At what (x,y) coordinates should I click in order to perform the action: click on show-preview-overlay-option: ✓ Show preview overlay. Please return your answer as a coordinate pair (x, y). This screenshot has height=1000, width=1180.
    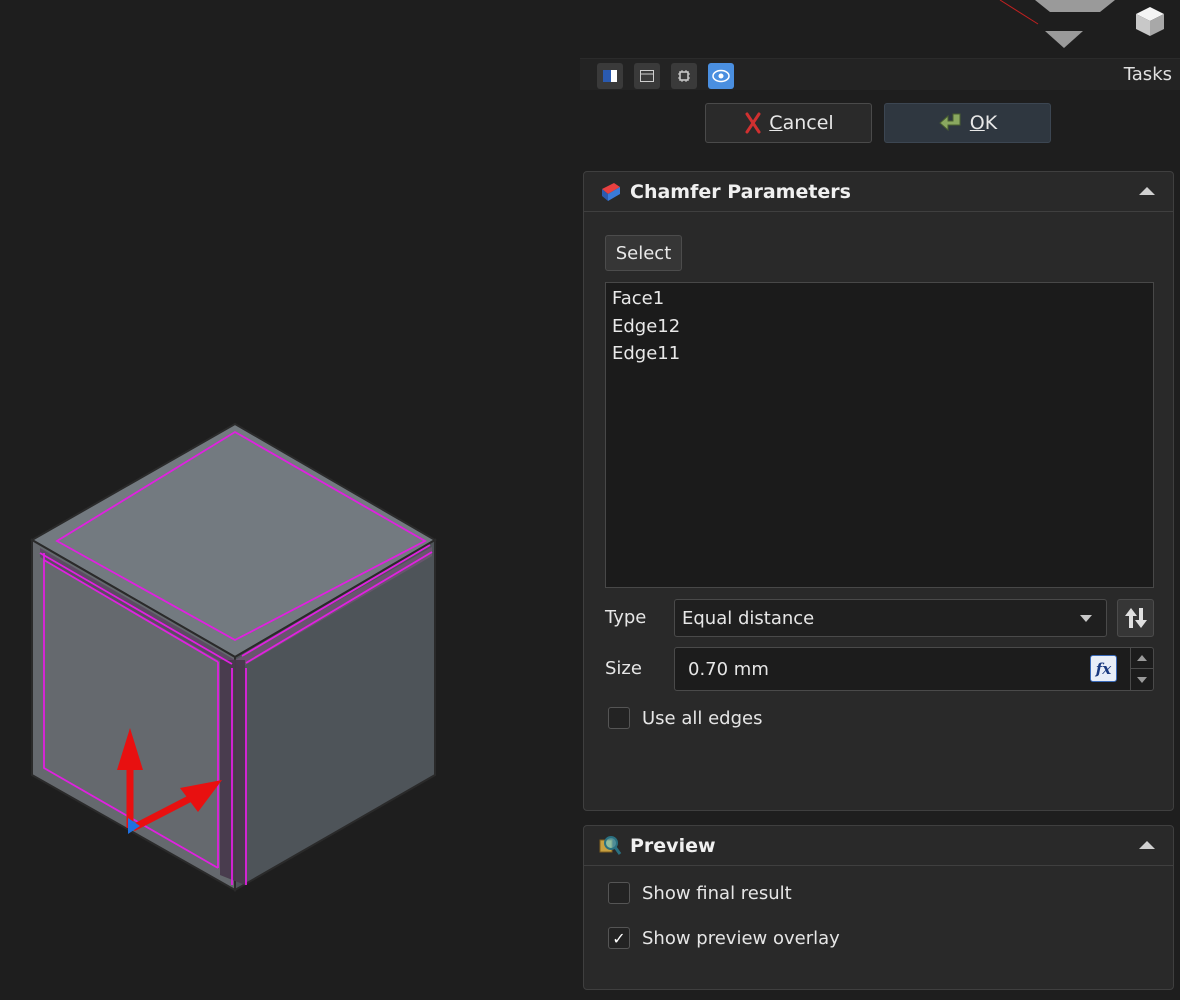
    Looking at the image, I should click on (724, 938).